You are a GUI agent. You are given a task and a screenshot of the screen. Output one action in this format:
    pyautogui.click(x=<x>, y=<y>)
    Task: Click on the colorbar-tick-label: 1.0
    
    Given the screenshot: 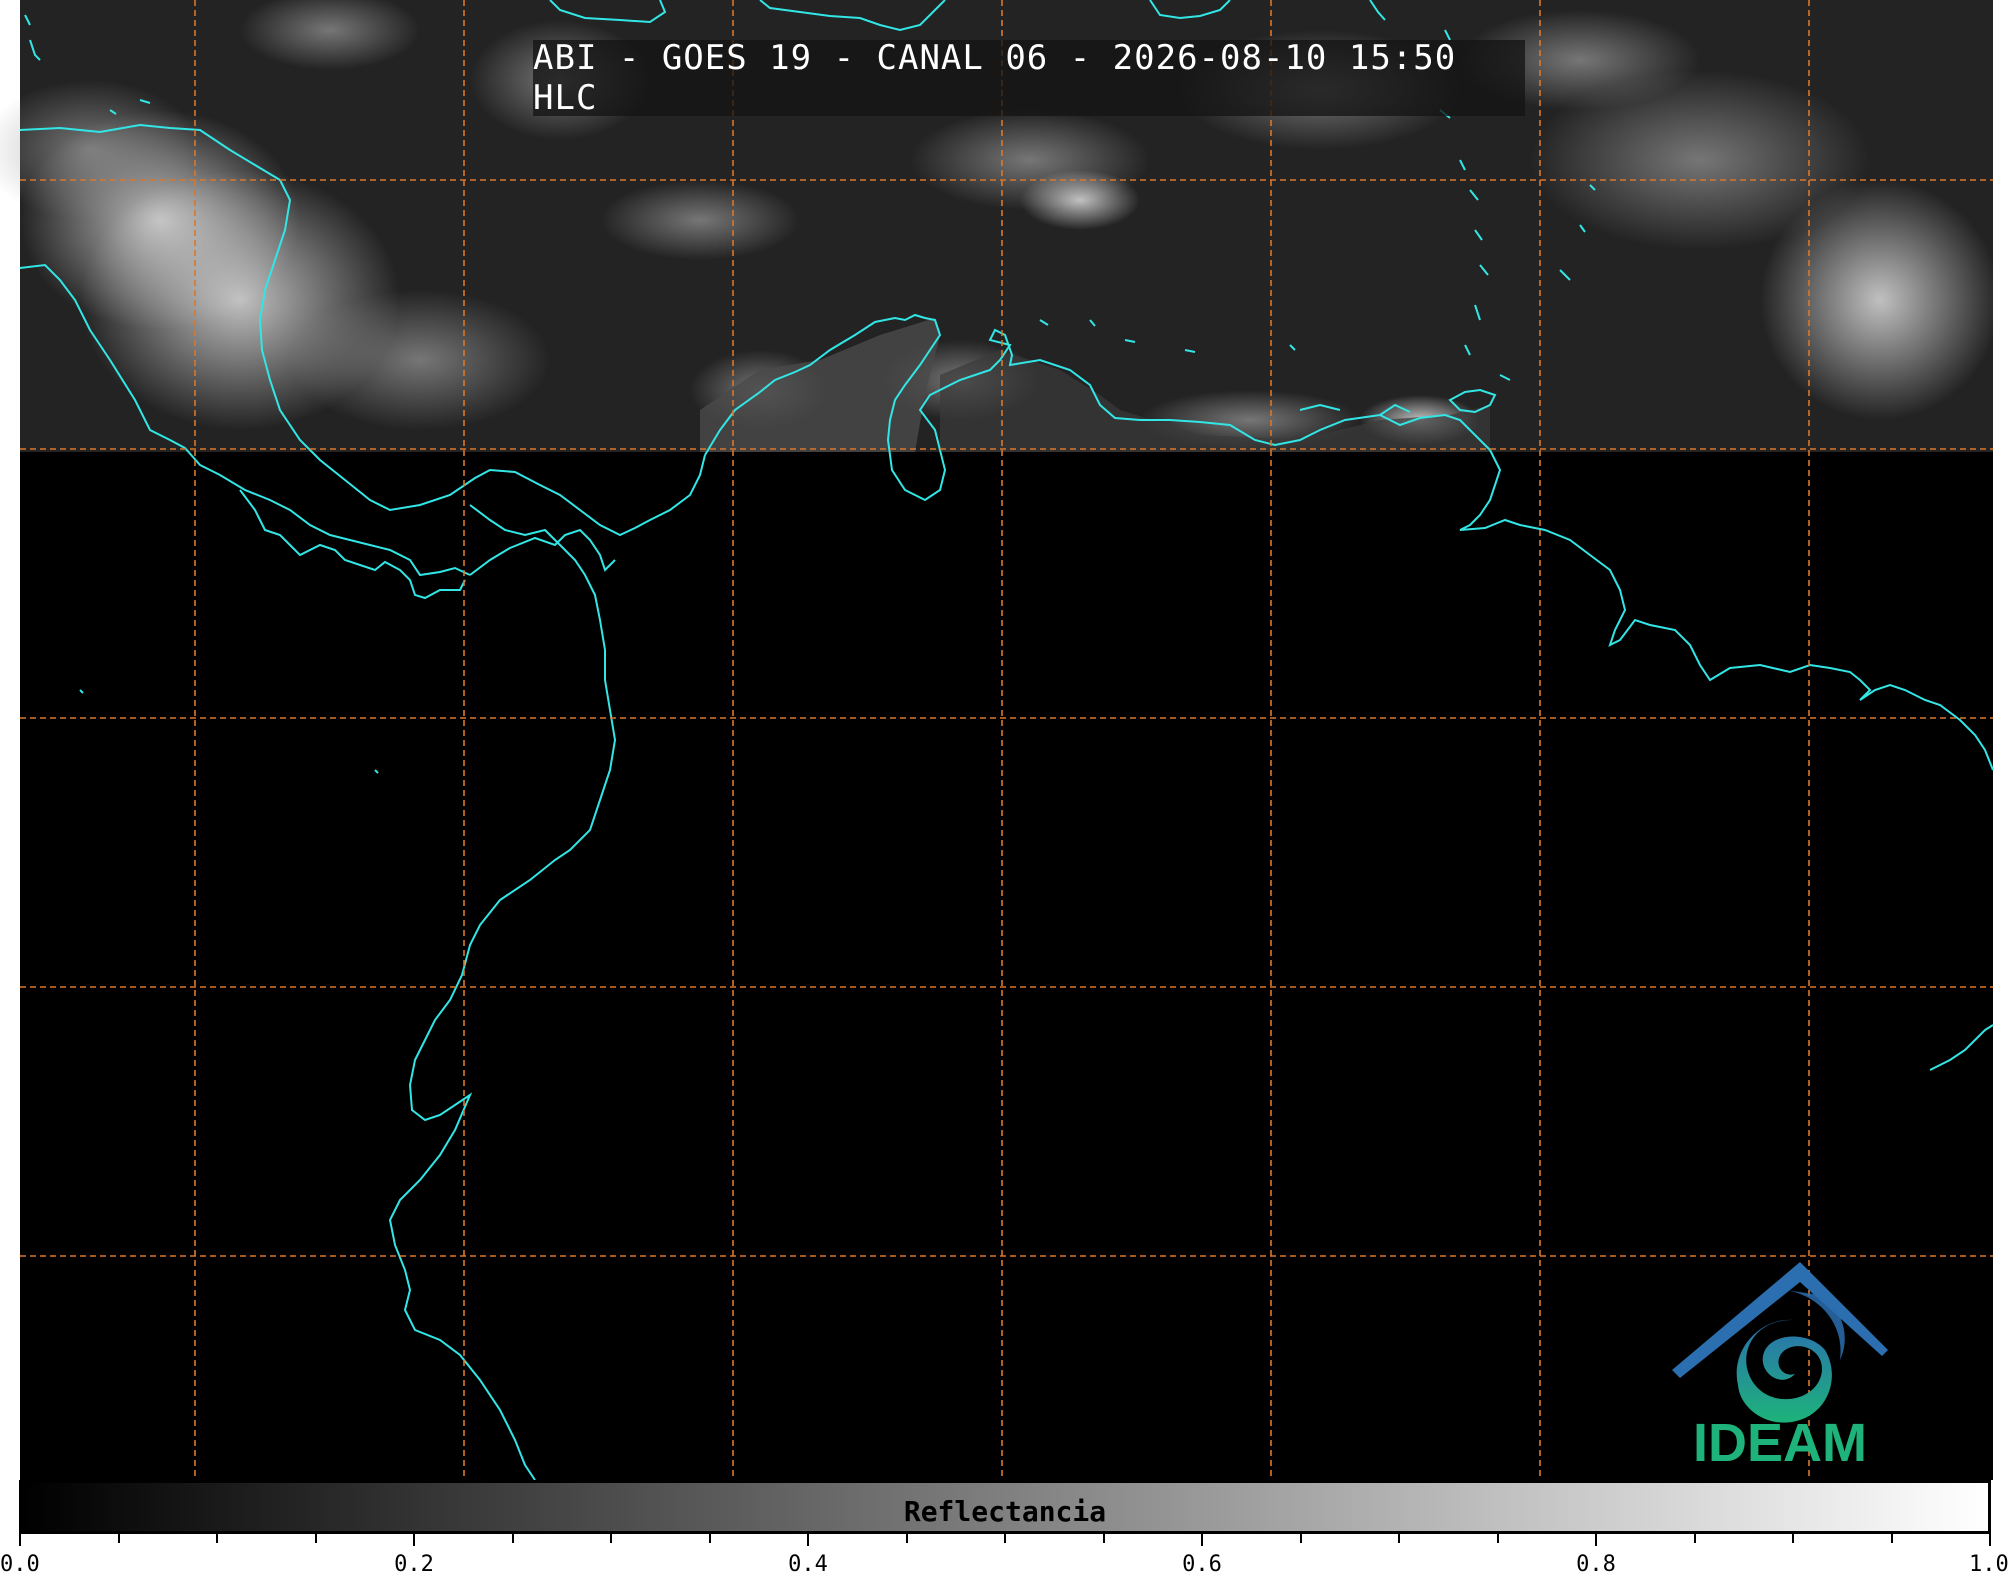 What is the action you would take?
    pyautogui.click(x=1989, y=1564)
    